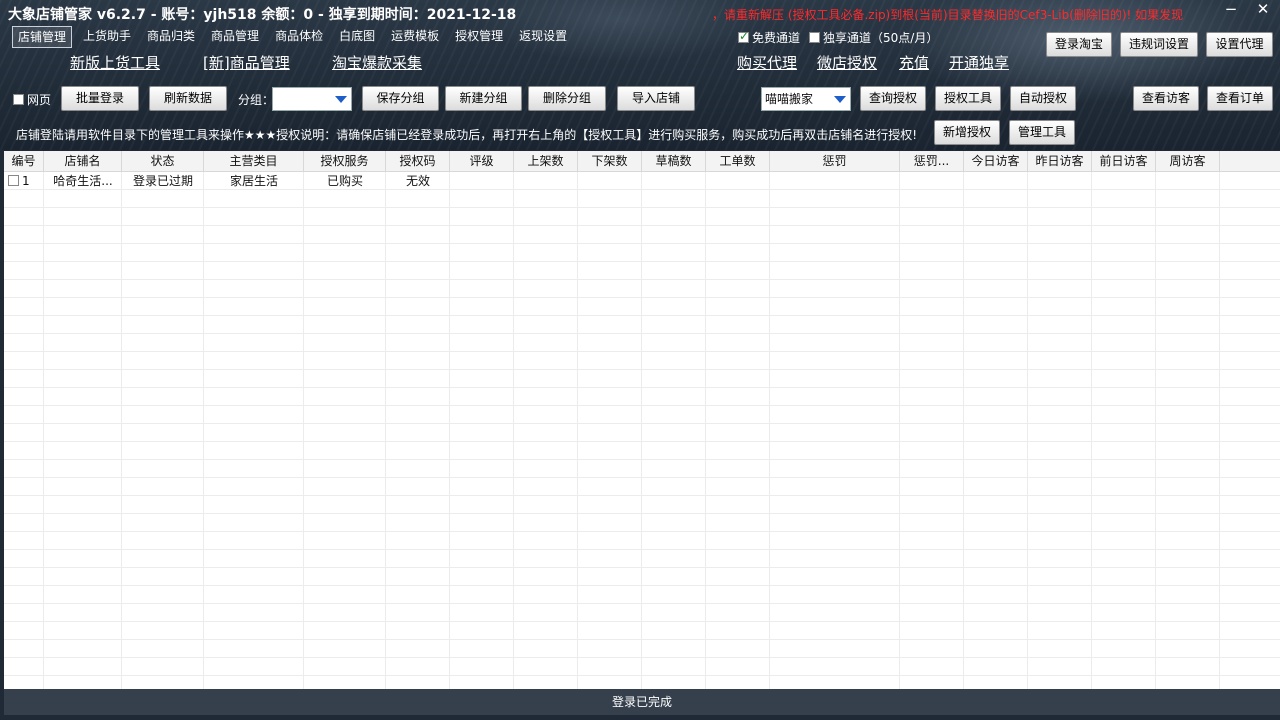 Image resolution: width=1280 pixels, height=720 pixels. I want to click on column-header: 昨日访客, so click(1060, 161).